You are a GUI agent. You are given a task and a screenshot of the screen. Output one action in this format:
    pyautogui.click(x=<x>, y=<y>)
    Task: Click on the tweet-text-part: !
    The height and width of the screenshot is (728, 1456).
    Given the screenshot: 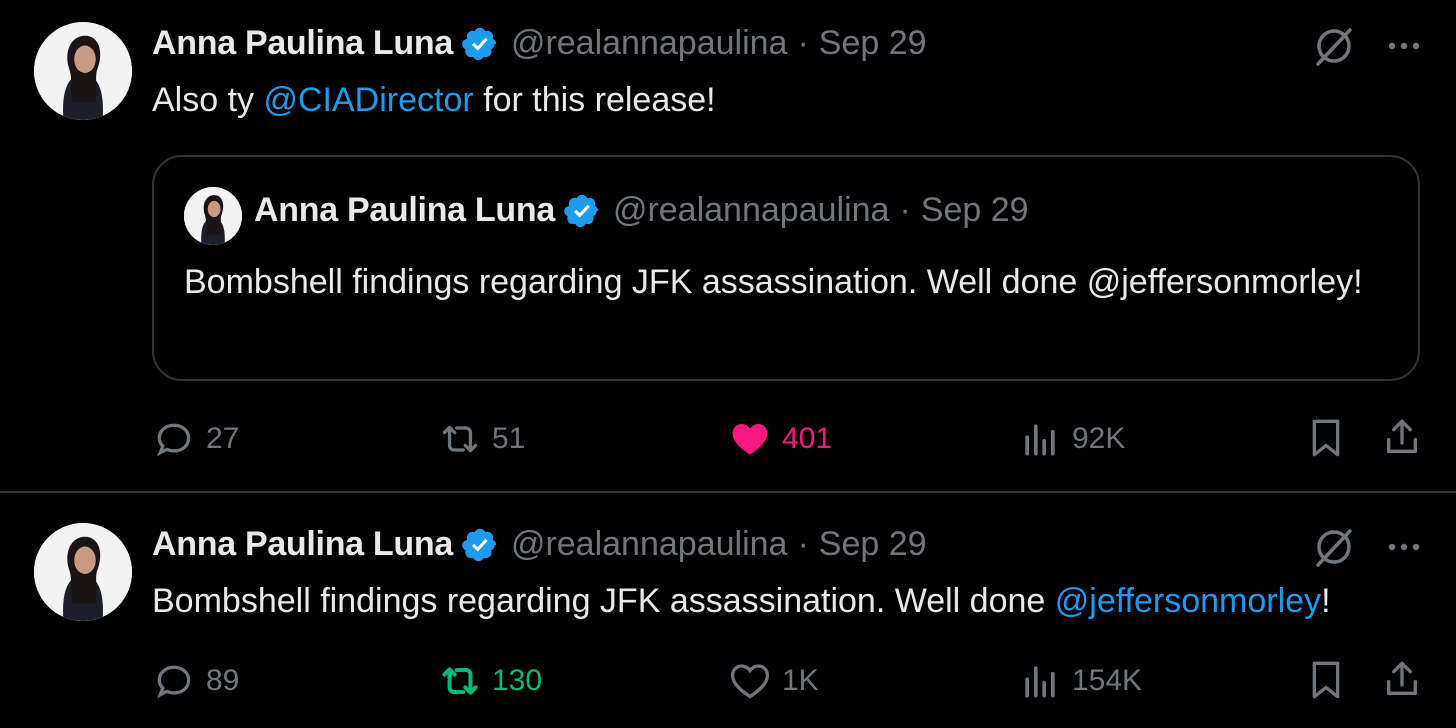 What is the action you would take?
    pyautogui.click(x=1326, y=601)
    